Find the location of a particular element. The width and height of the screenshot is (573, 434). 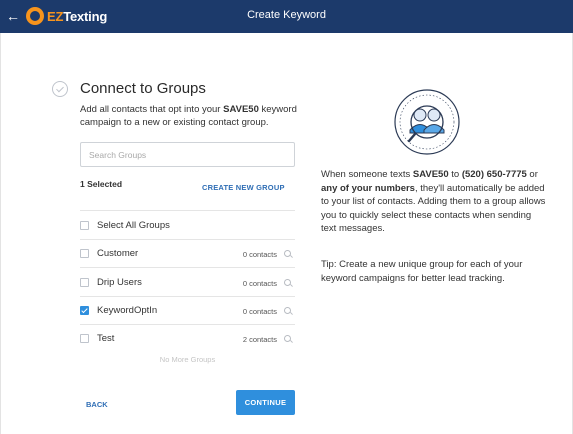

continue-button: CONTINUE is located at coordinates (265, 402).